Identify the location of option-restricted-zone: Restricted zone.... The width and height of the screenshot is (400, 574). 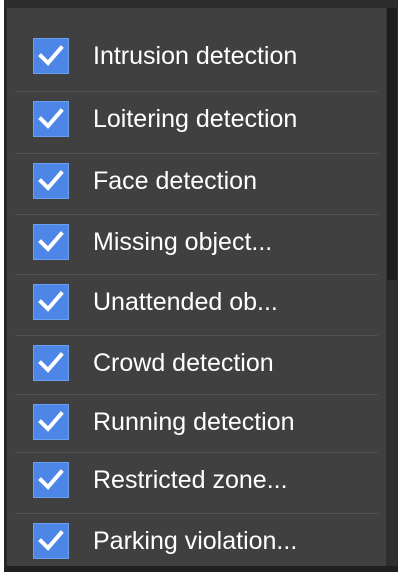
(196, 480).